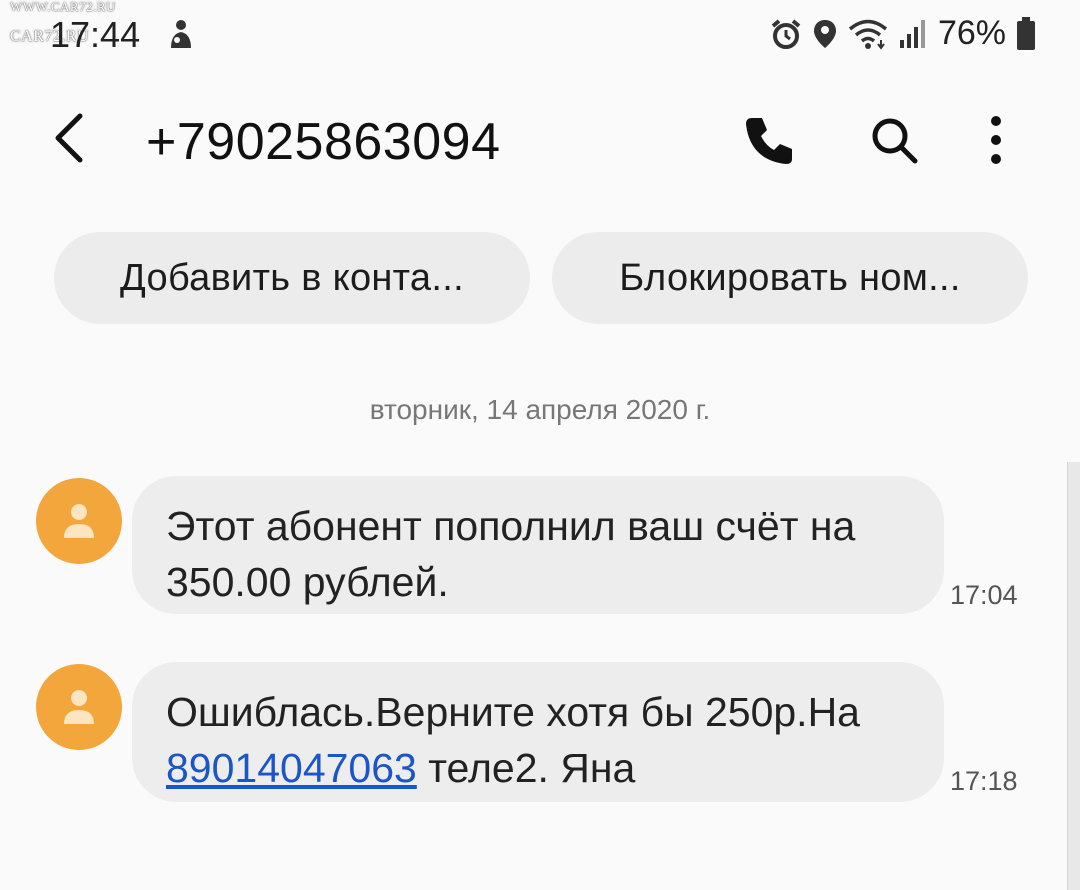 The width and height of the screenshot is (1080, 890). I want to click on search-icon, so click(894, 140).